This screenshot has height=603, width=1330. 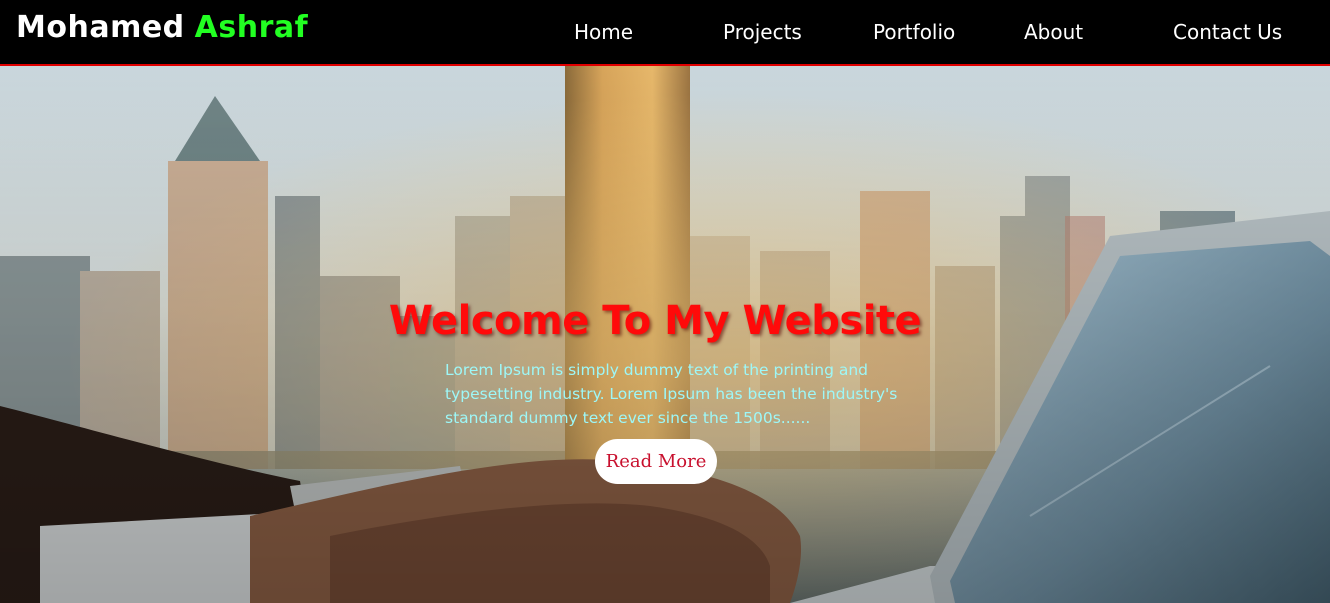 I want to click on read-more-button: Read More, so click(x=656, y=461).